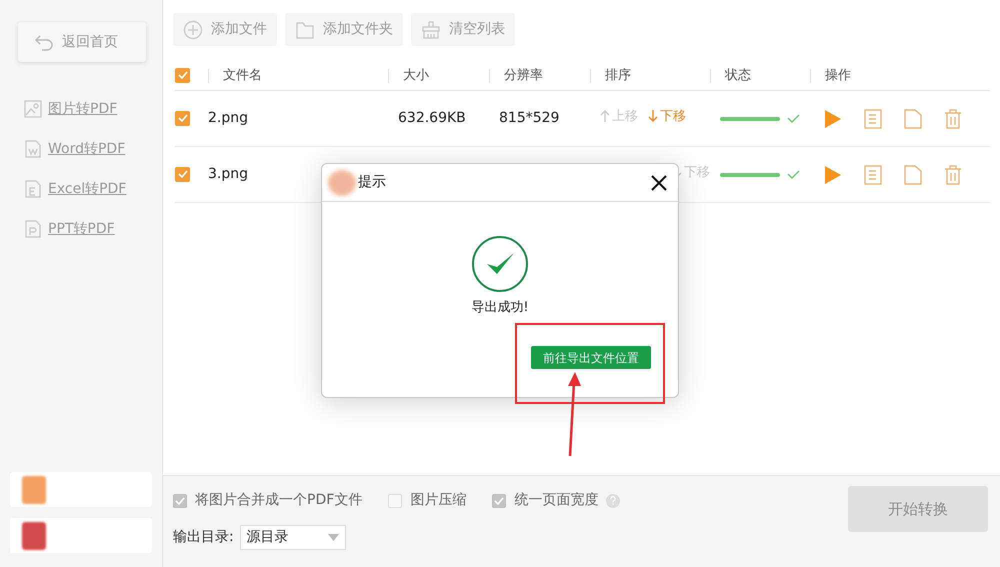 The width and height of the screenshot is (1000, 567). What do you see at coordinates (618, 75) in the screenshot?
I see `column-header: 排序` at bounding box center [618, 75].